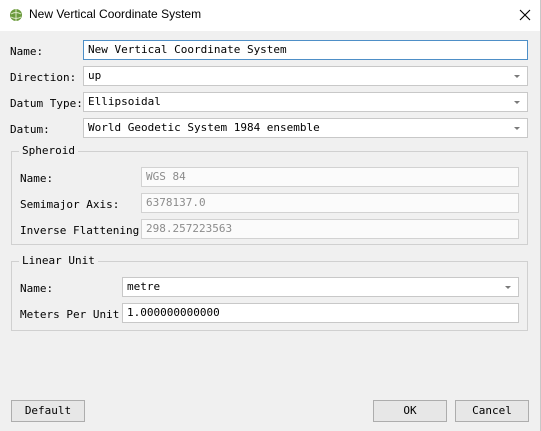  What do you see at coordinates (58, 260) in the screenshot?
I see `linear-unit-group-title: Linear Unit` at bounding box center [58, 260].